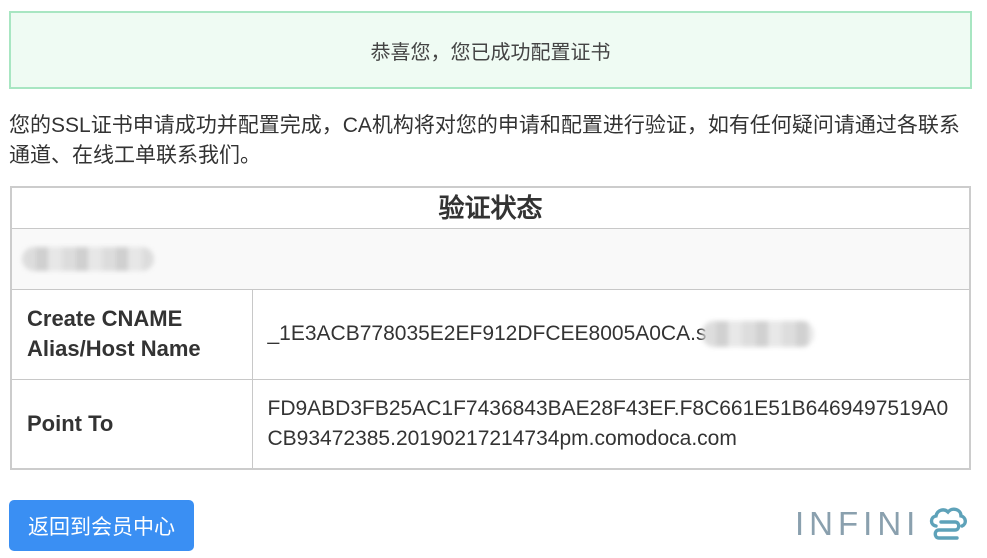 The image size is (987, 558). I want to click on cloud-icon, so click(948, 523).